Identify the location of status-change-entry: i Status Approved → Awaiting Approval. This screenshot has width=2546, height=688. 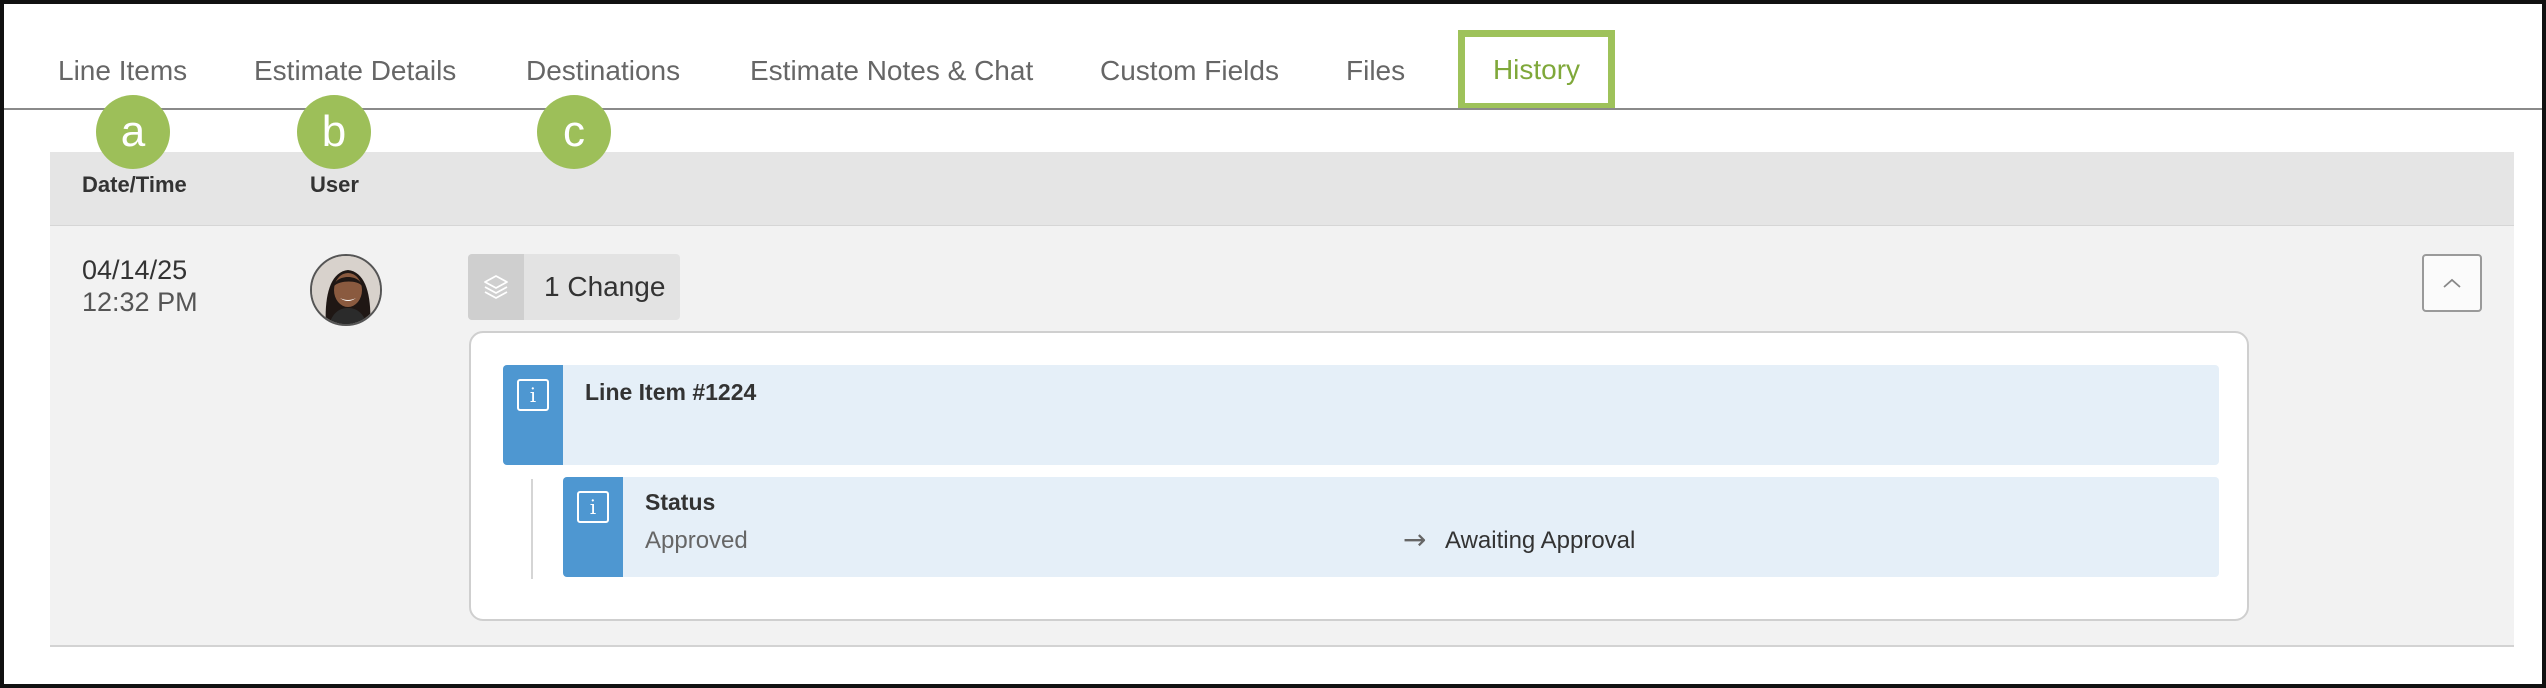
(1391, 527).